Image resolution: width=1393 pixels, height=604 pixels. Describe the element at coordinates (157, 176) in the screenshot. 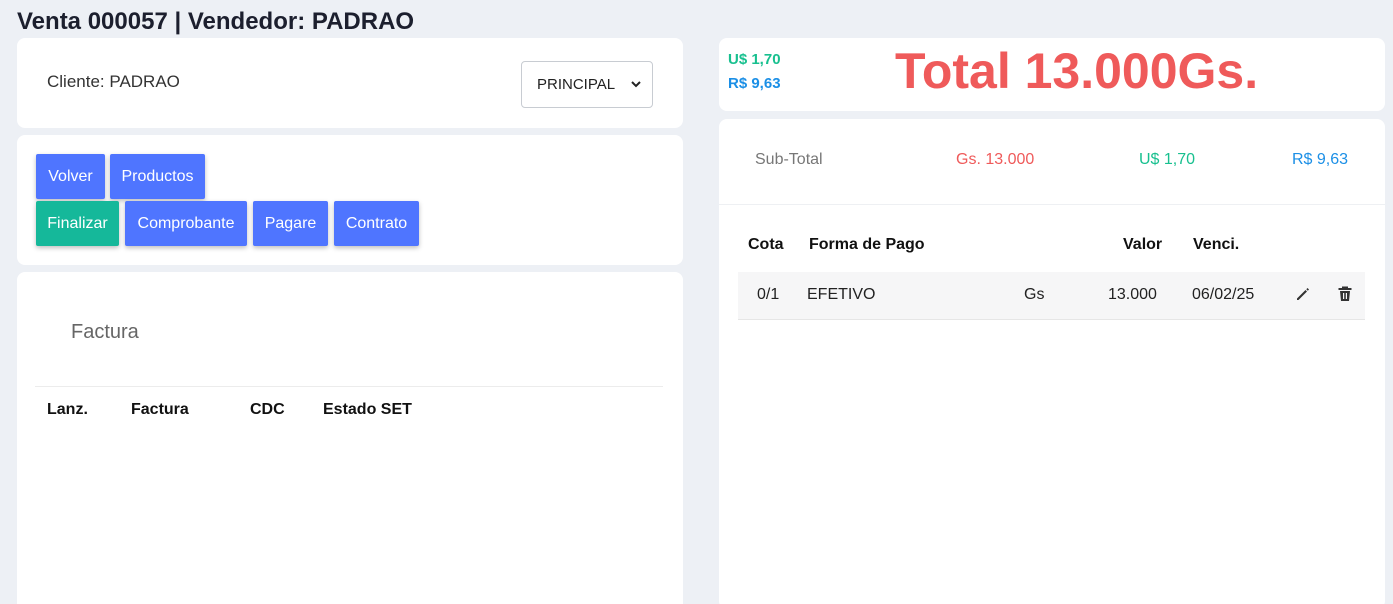

I see `productos-button: Productos` at that location.